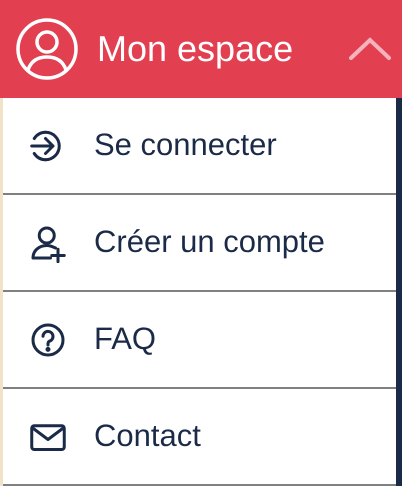 This screenshot has width=402, height=486. What do you see at coordinates (47, 49) in the screenshot?
I see `user-icon` at bounding box center [47, 49].